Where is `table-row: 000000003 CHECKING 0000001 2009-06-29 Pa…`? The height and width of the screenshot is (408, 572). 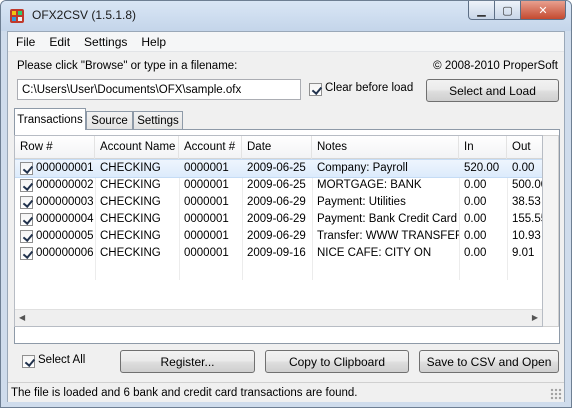
table-row: 000000003 CHECKING 0000001 2009-06-29 Pa… is located at coordinates (278, 202).